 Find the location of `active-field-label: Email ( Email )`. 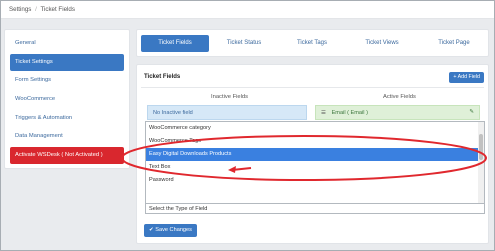

active-field-label: Email ( Email ) is located at coordinates (349, 113).